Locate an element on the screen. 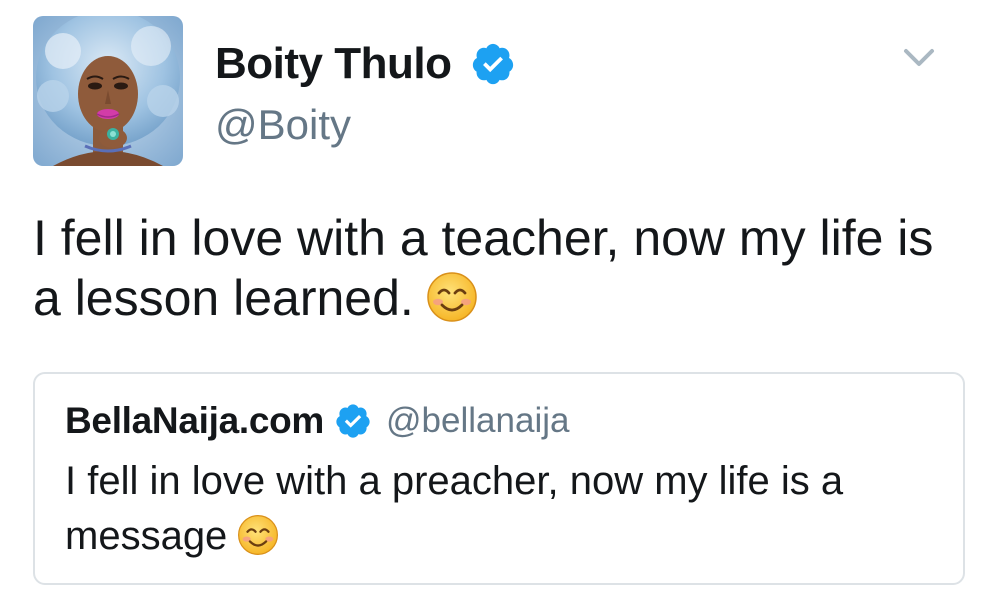 The width and height of the screenshot is (1000, 601). author-display-name: Boity Thulo is located at coordinates (333, 64).